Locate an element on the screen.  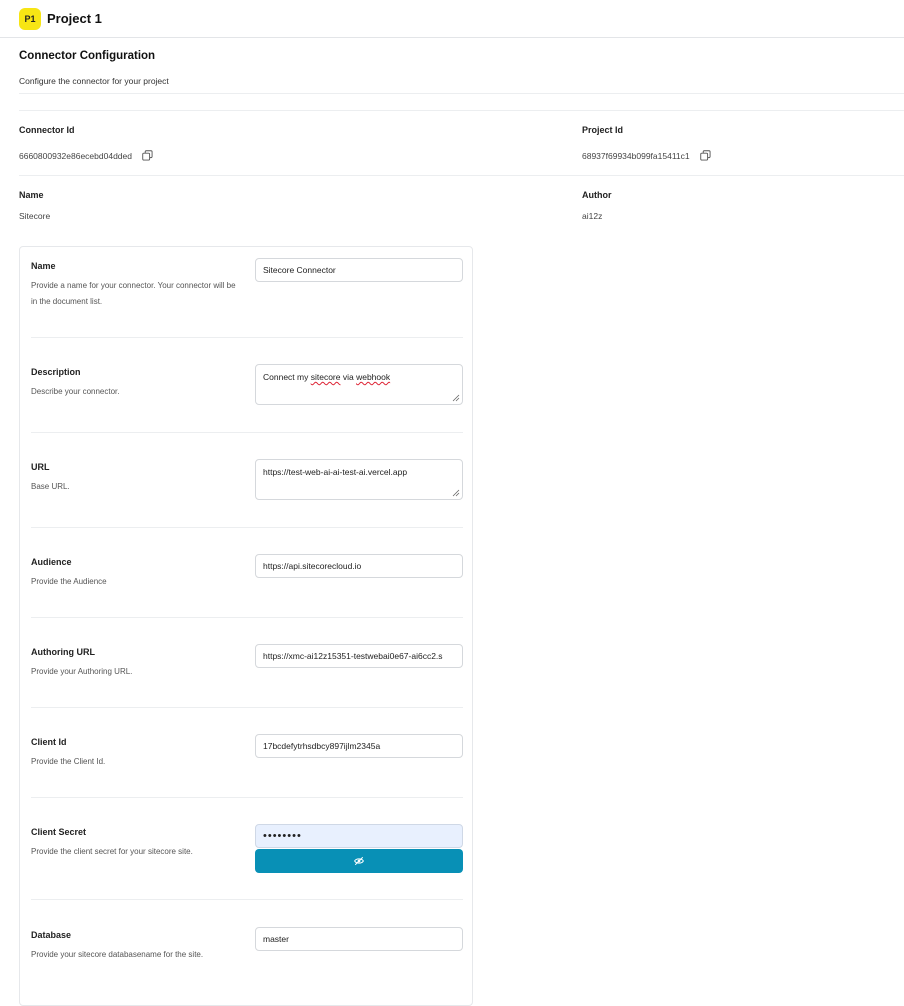
name-label: Name is located at coordinates (43, 266).